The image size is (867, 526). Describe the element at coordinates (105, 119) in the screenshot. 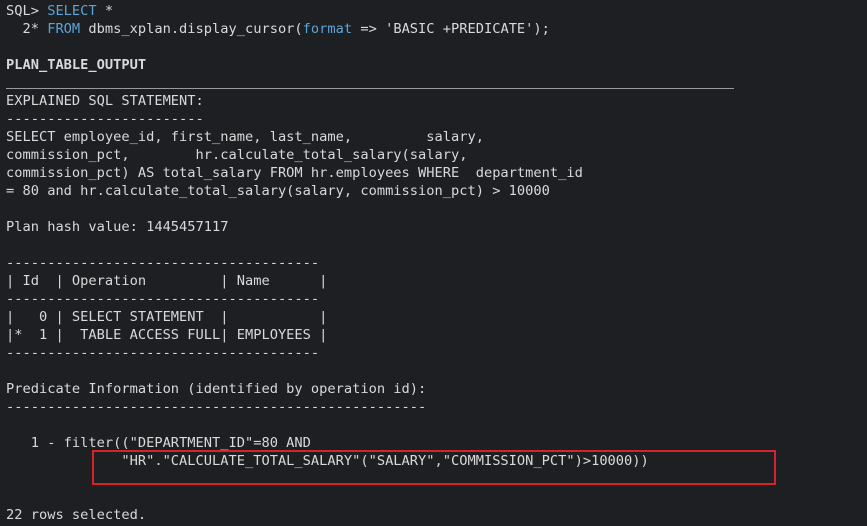

I see `explained-sql-underline: ------------------------` at that location.